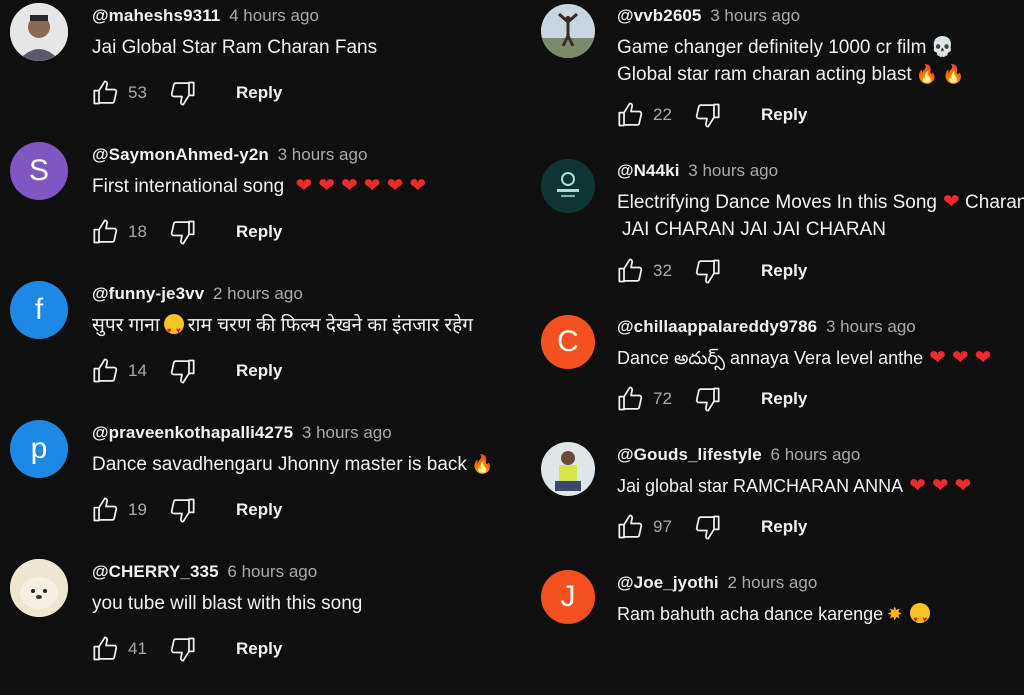 This screenshot has height=695, width=1024. Describe the element at coordinates (39, 310) in the screenshot. I see `avatar: f` at that location.